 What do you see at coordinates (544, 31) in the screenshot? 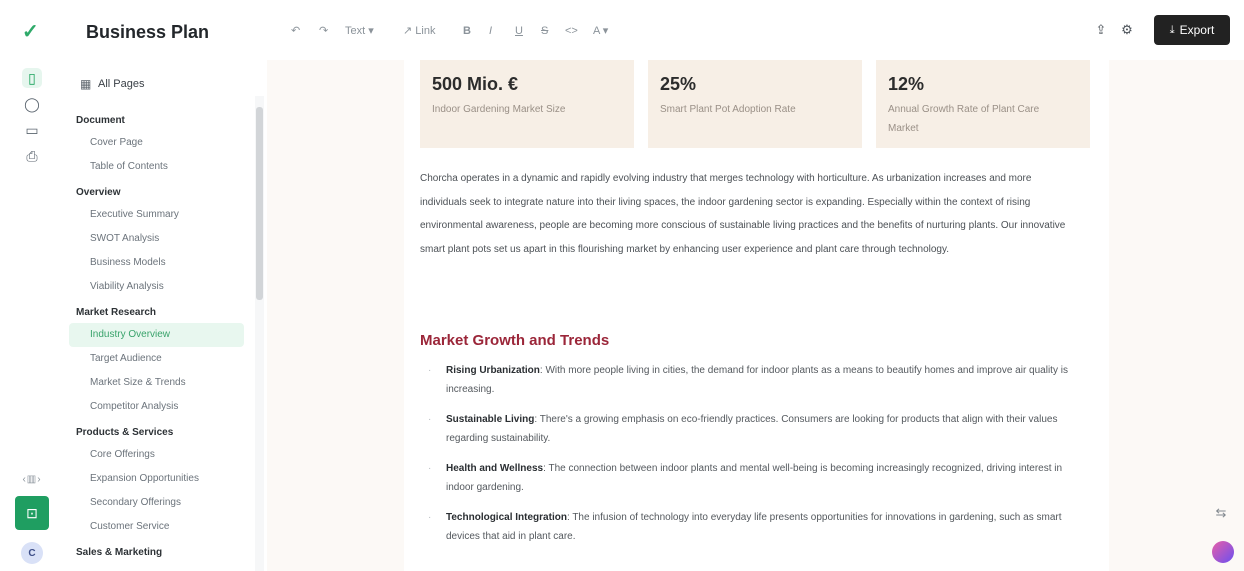
I see `strikethrough-button: S` at bounding box center [544, 31].